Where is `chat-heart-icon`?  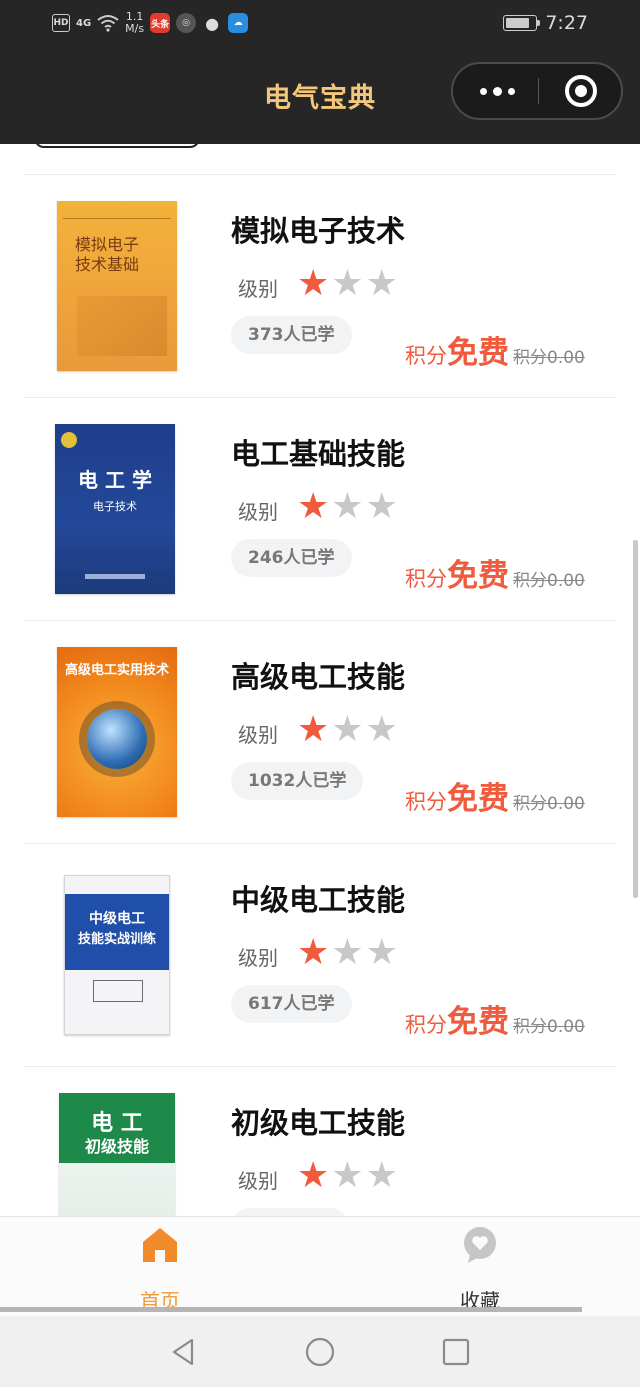
chat-heart-icon is located at coordinates (480, 1245).